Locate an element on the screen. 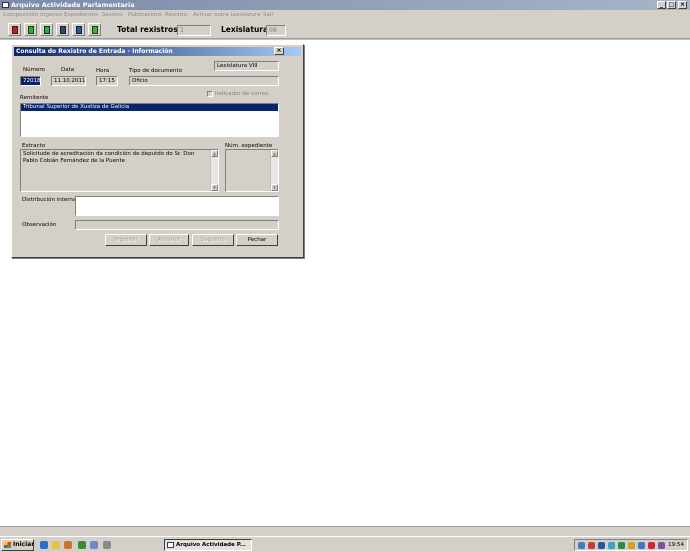 The image size is (690, 552). window-titlebar: Arquivo Actividade Parlamentaria _ □ × is located at coordinates (345, 5).